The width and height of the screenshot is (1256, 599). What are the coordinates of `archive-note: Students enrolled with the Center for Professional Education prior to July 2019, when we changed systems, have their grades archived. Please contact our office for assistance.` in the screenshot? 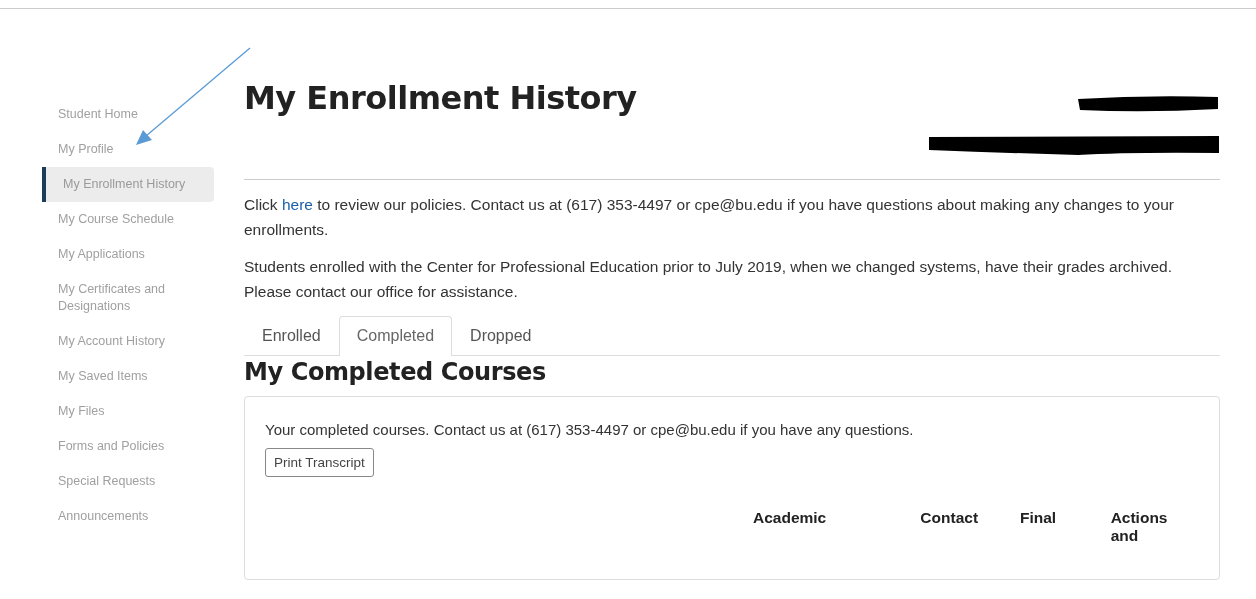 It's located at (708, 279).